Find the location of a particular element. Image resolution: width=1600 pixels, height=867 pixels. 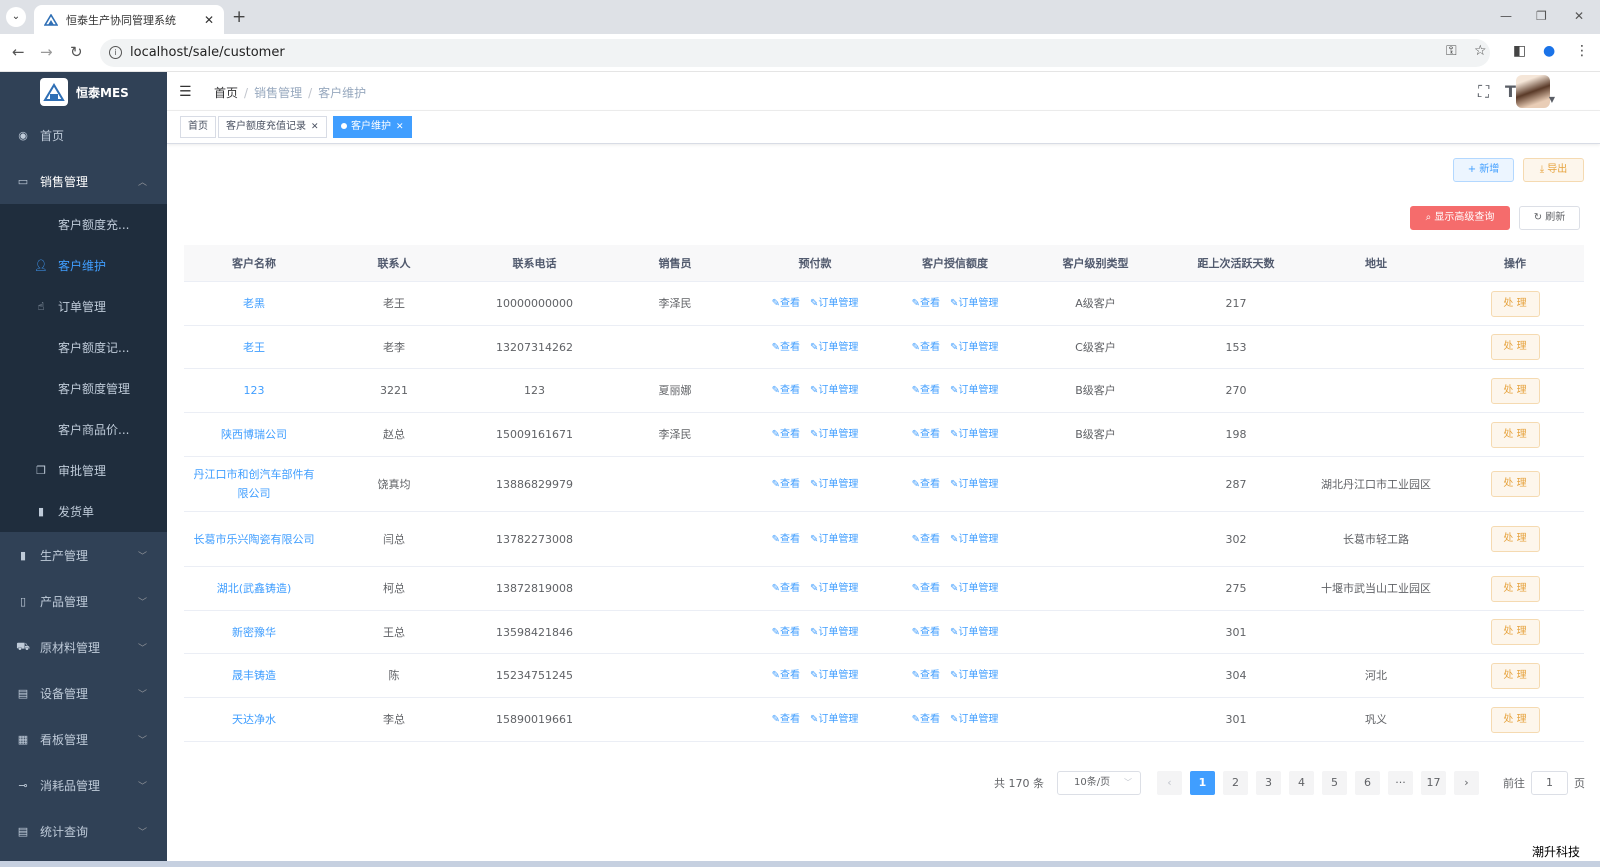

customer-name-link: 陕西博瑞公司 is located at coordinates (254, 434).